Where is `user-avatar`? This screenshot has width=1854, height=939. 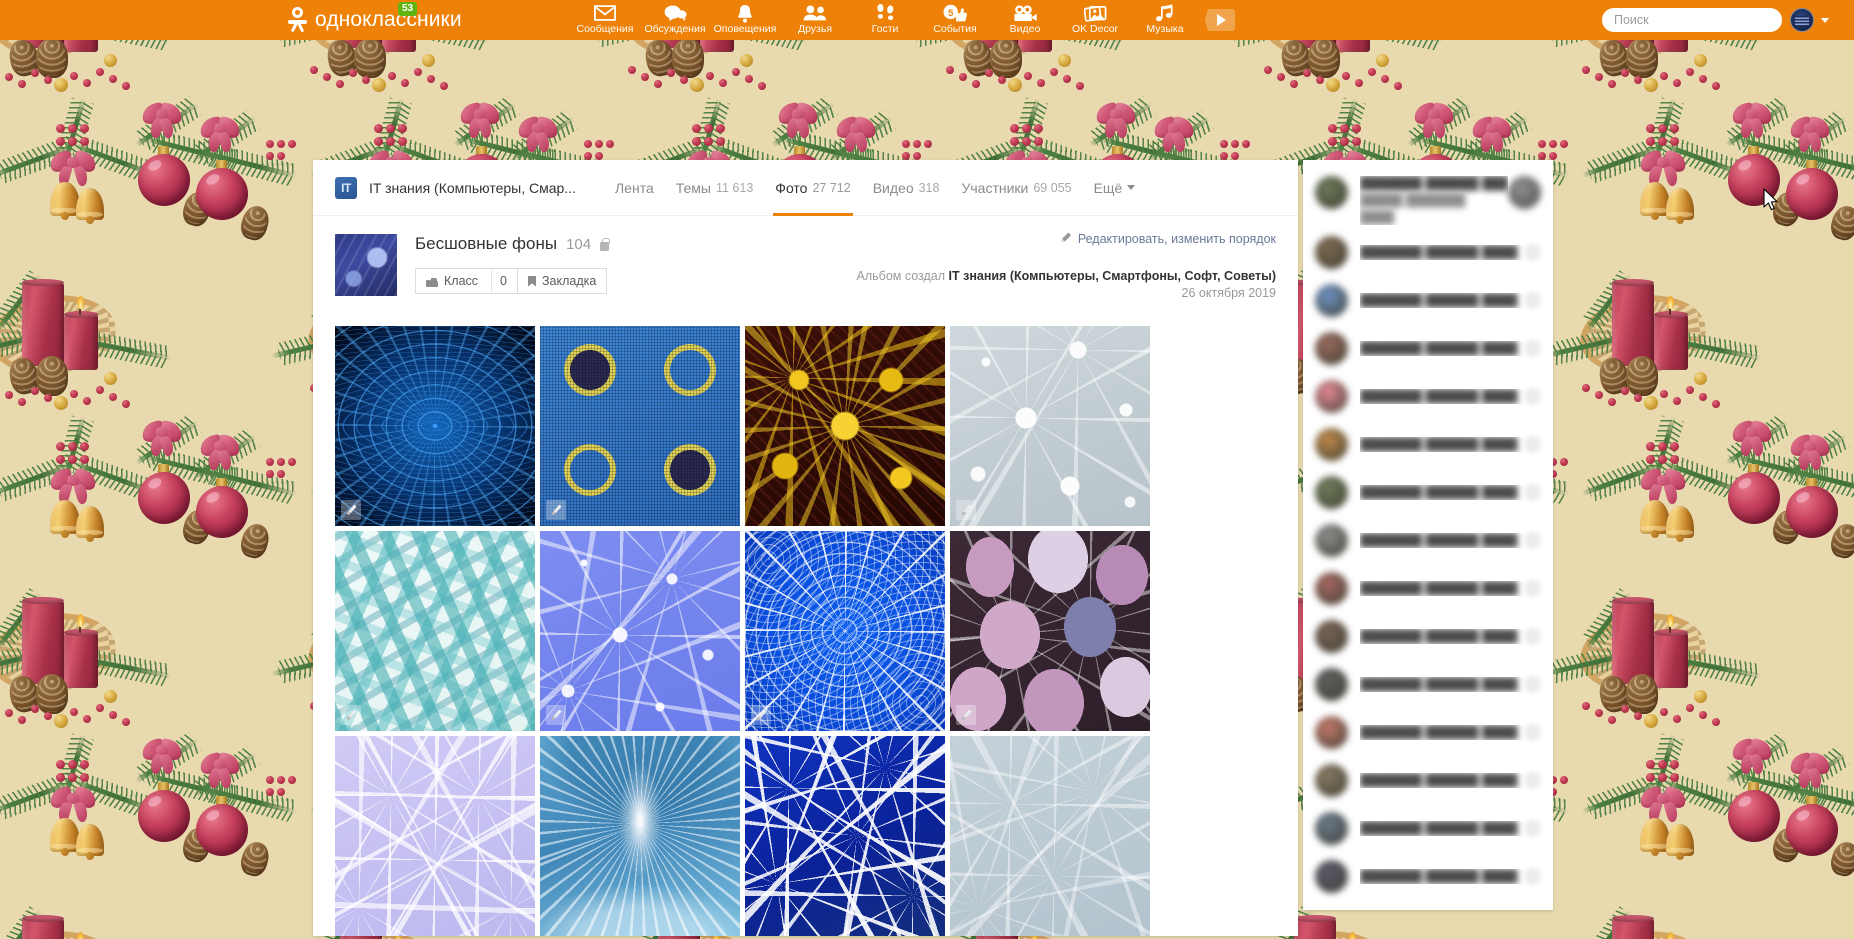
user-avatar is located at coordinates (1802, 20).